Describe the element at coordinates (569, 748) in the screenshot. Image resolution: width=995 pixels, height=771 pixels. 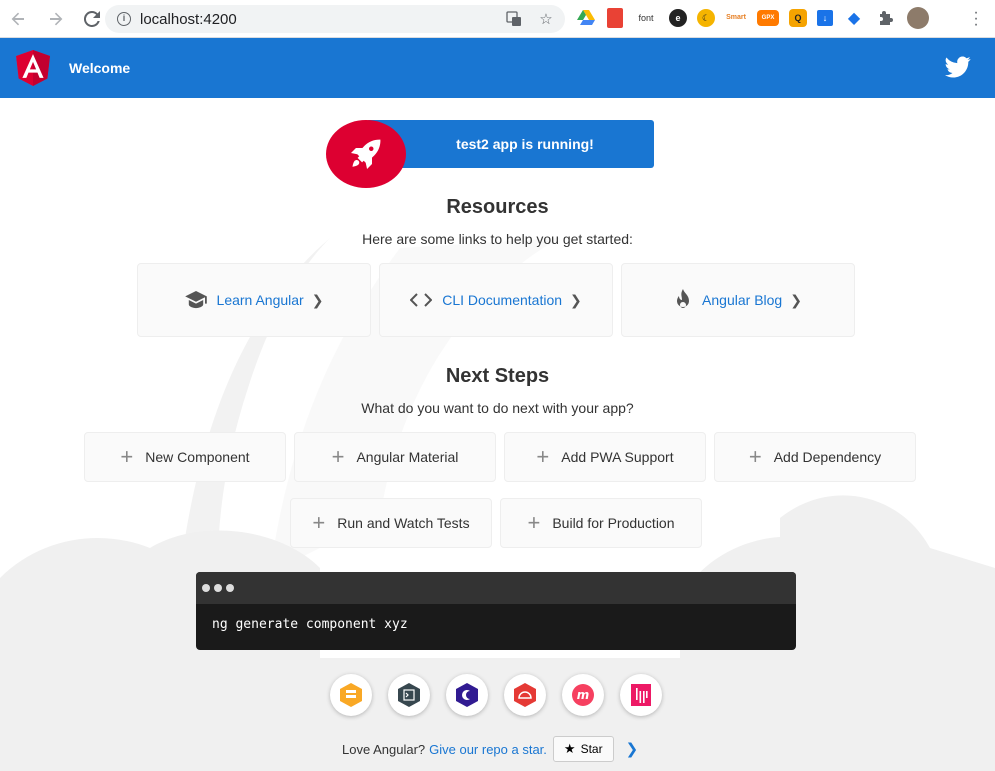
I see `star-icon: ★` at that location.